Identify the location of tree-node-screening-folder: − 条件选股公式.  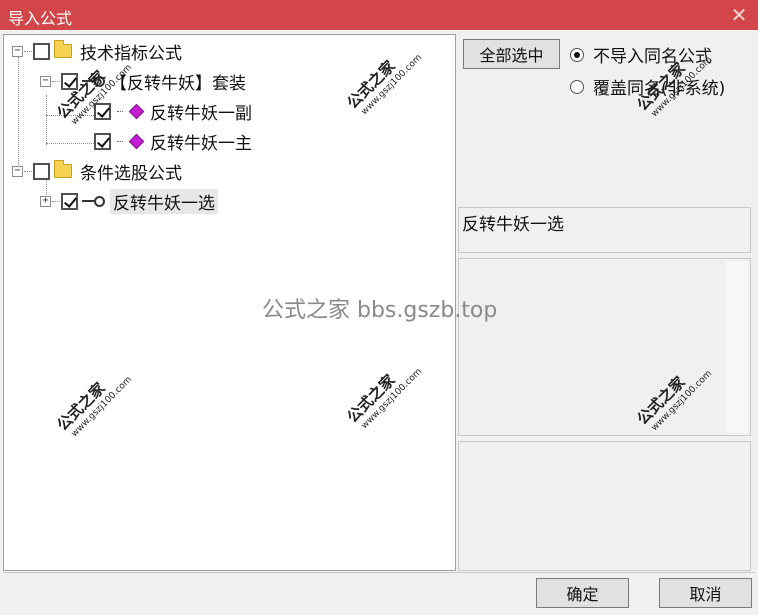
(97, 171).